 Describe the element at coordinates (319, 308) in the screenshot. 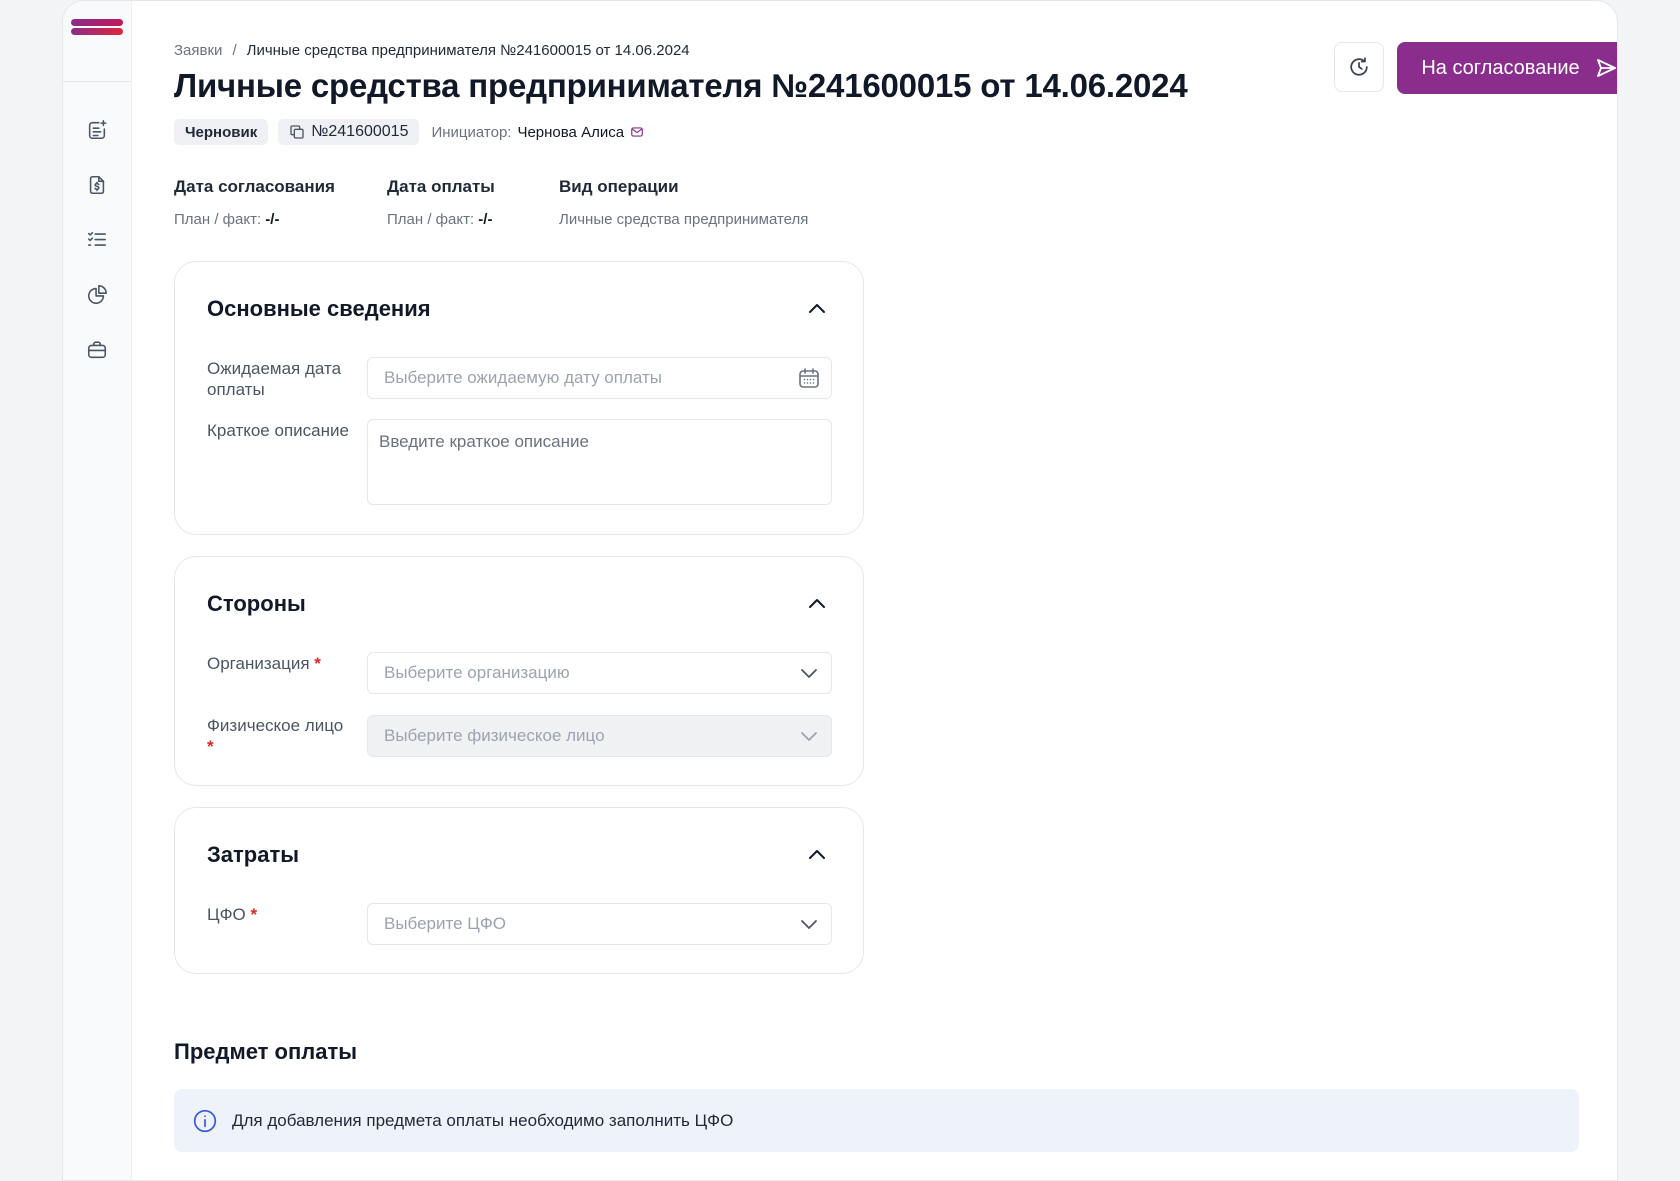

I see `card-title: Основные сведения` at that location.